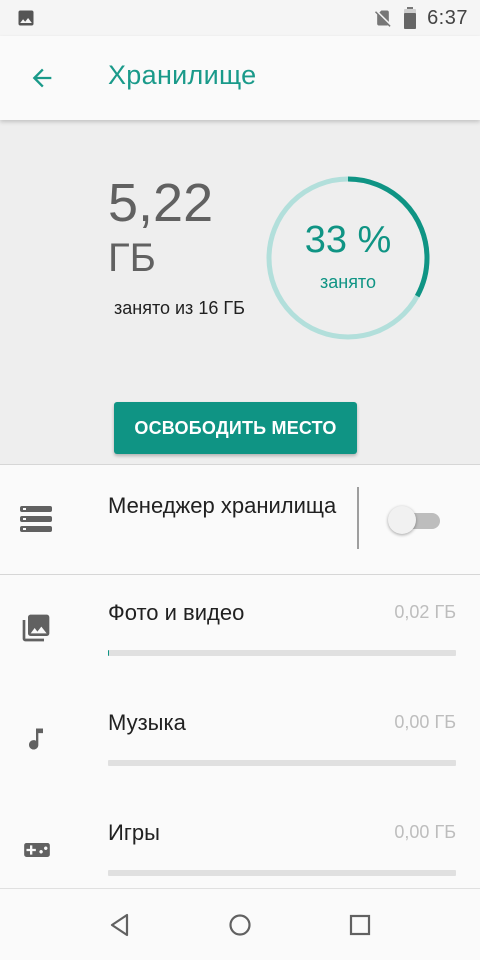  I want to click on back-button, so click(42, 78).